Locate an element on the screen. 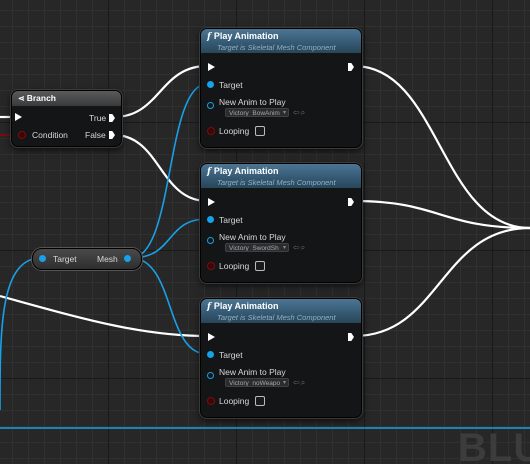  exec-wire-false-to-pa2 is located at coordinates (160, 168).